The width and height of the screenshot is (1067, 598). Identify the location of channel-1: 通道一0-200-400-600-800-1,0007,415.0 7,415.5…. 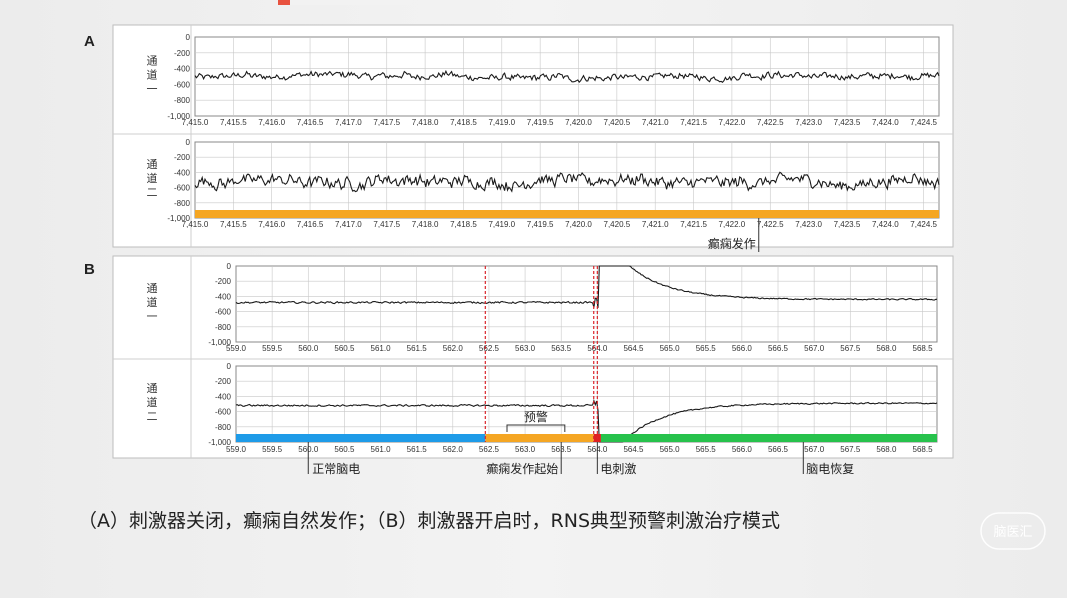
(543, 80).